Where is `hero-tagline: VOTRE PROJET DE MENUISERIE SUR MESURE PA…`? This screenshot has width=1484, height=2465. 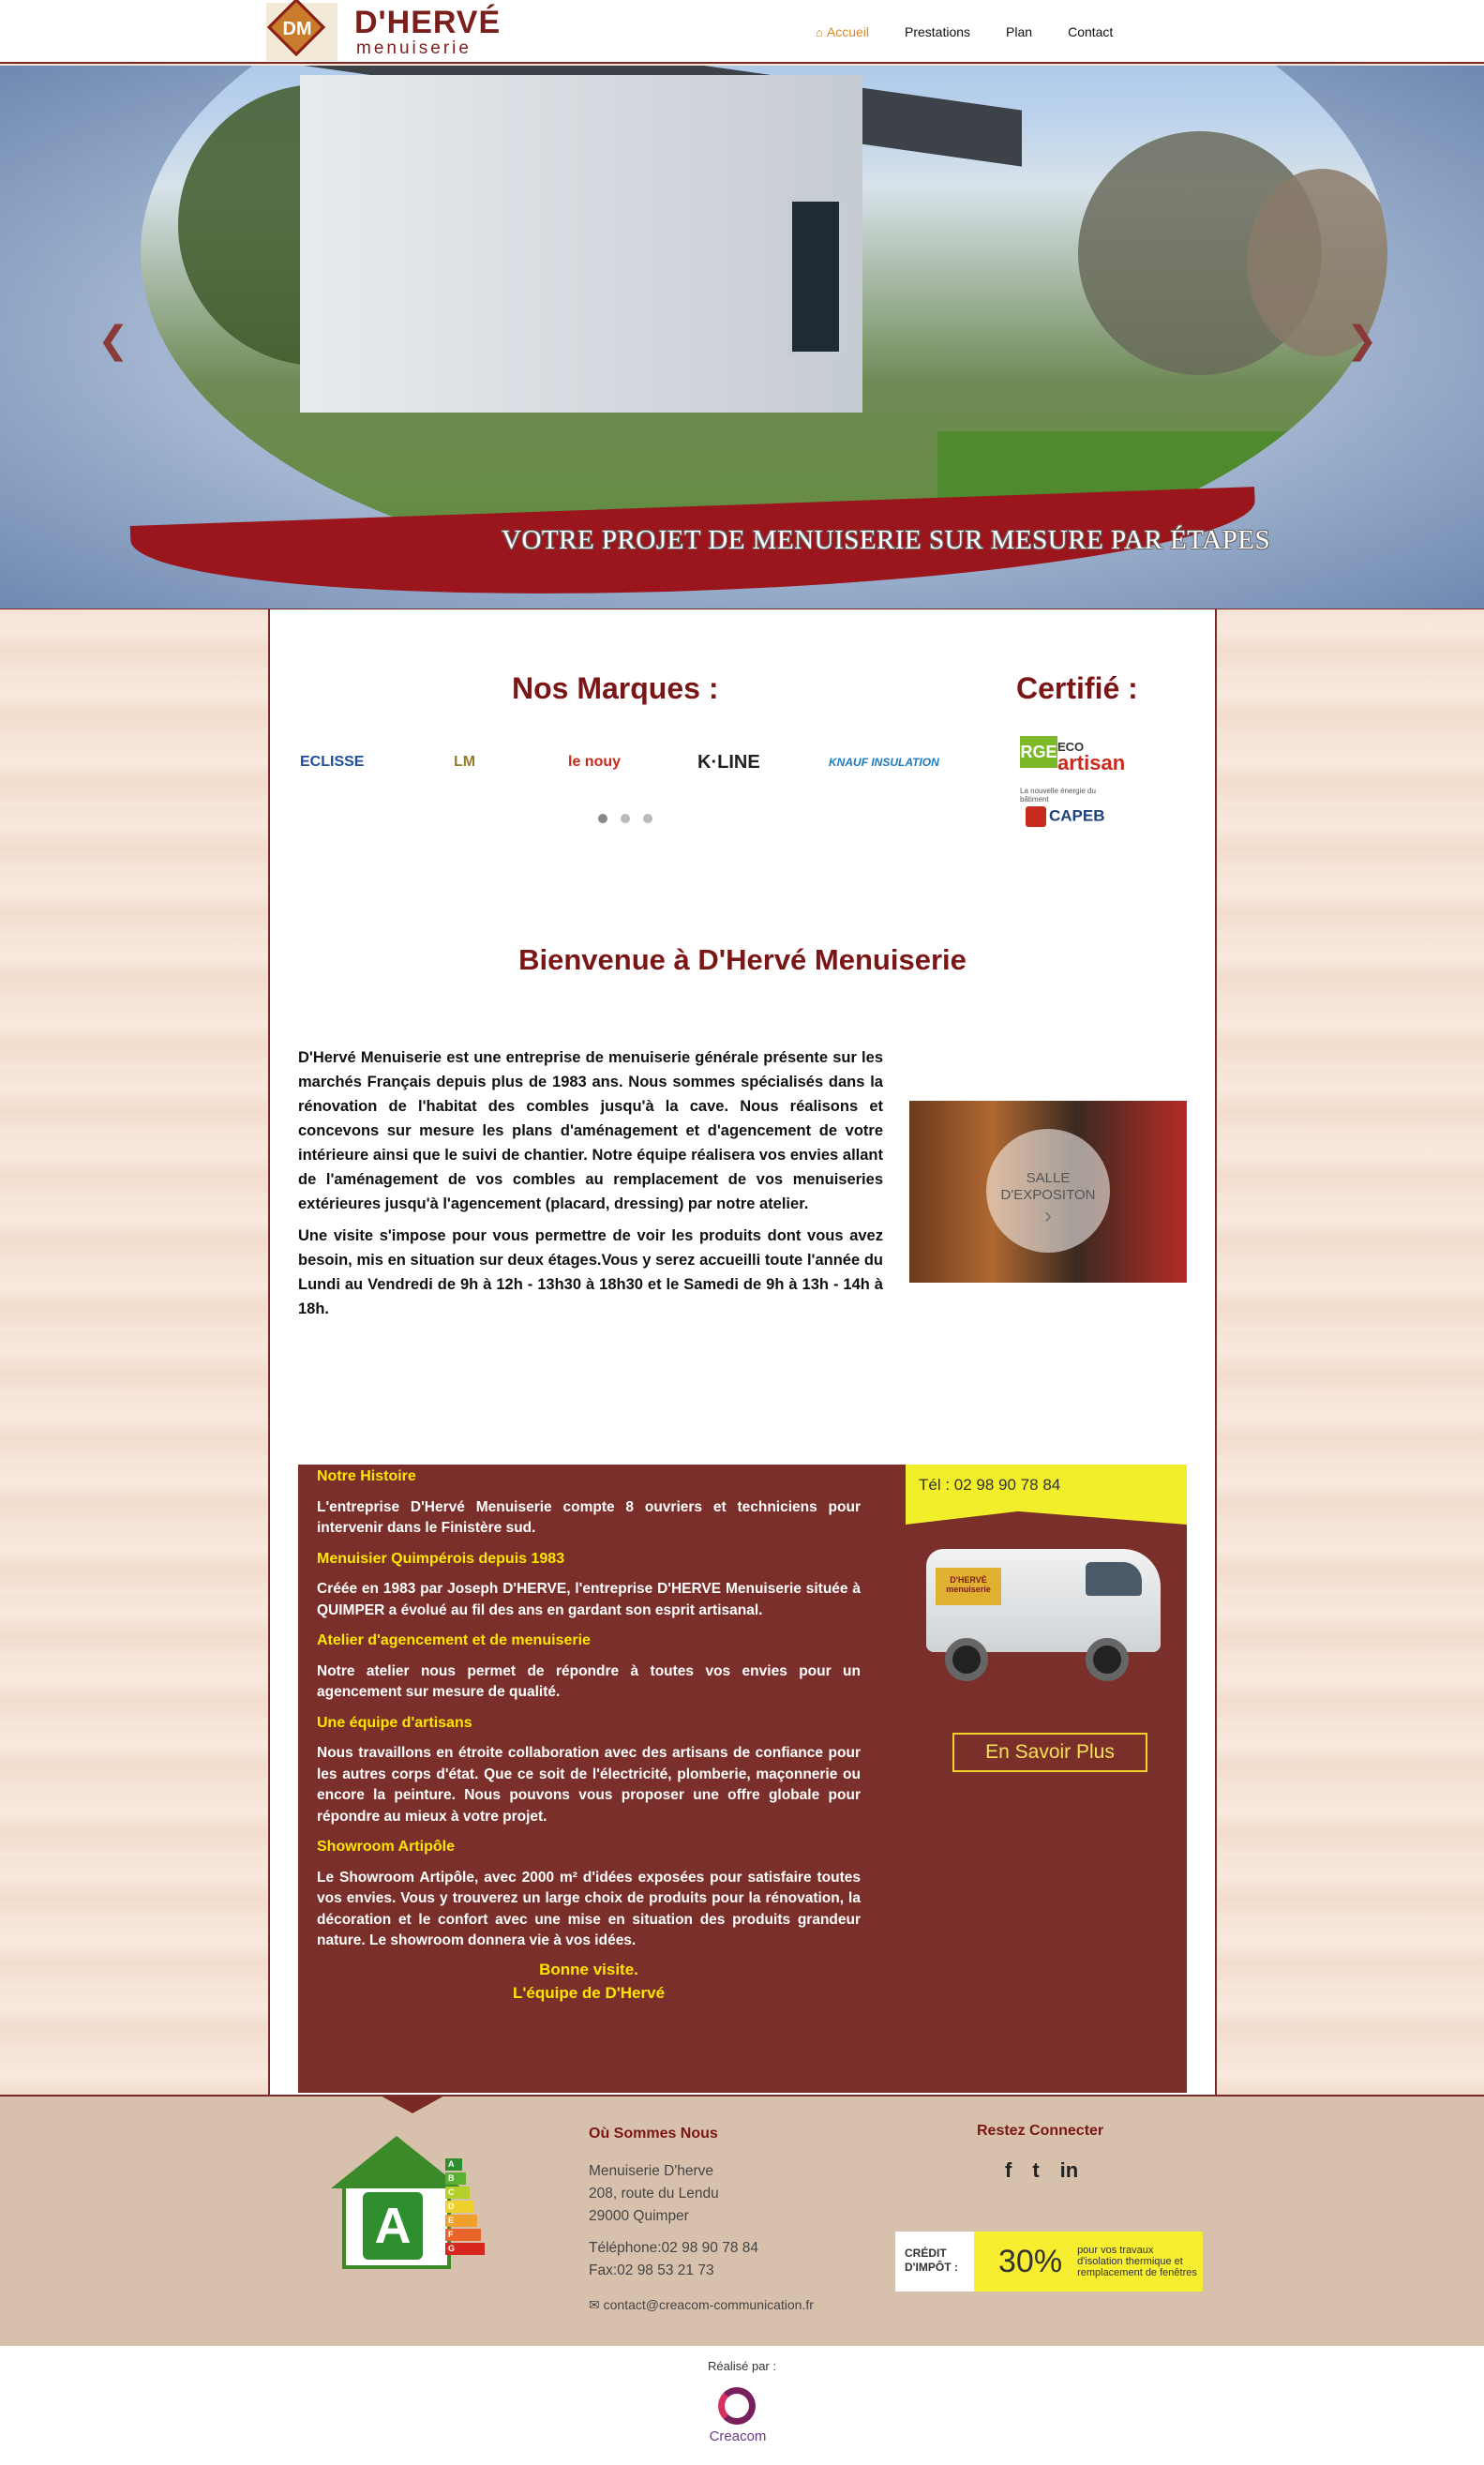 hero-tagline: VOTRE PROJET DE MENUISERIE SUR MESURE PA… is located at coordinates (886, 540).